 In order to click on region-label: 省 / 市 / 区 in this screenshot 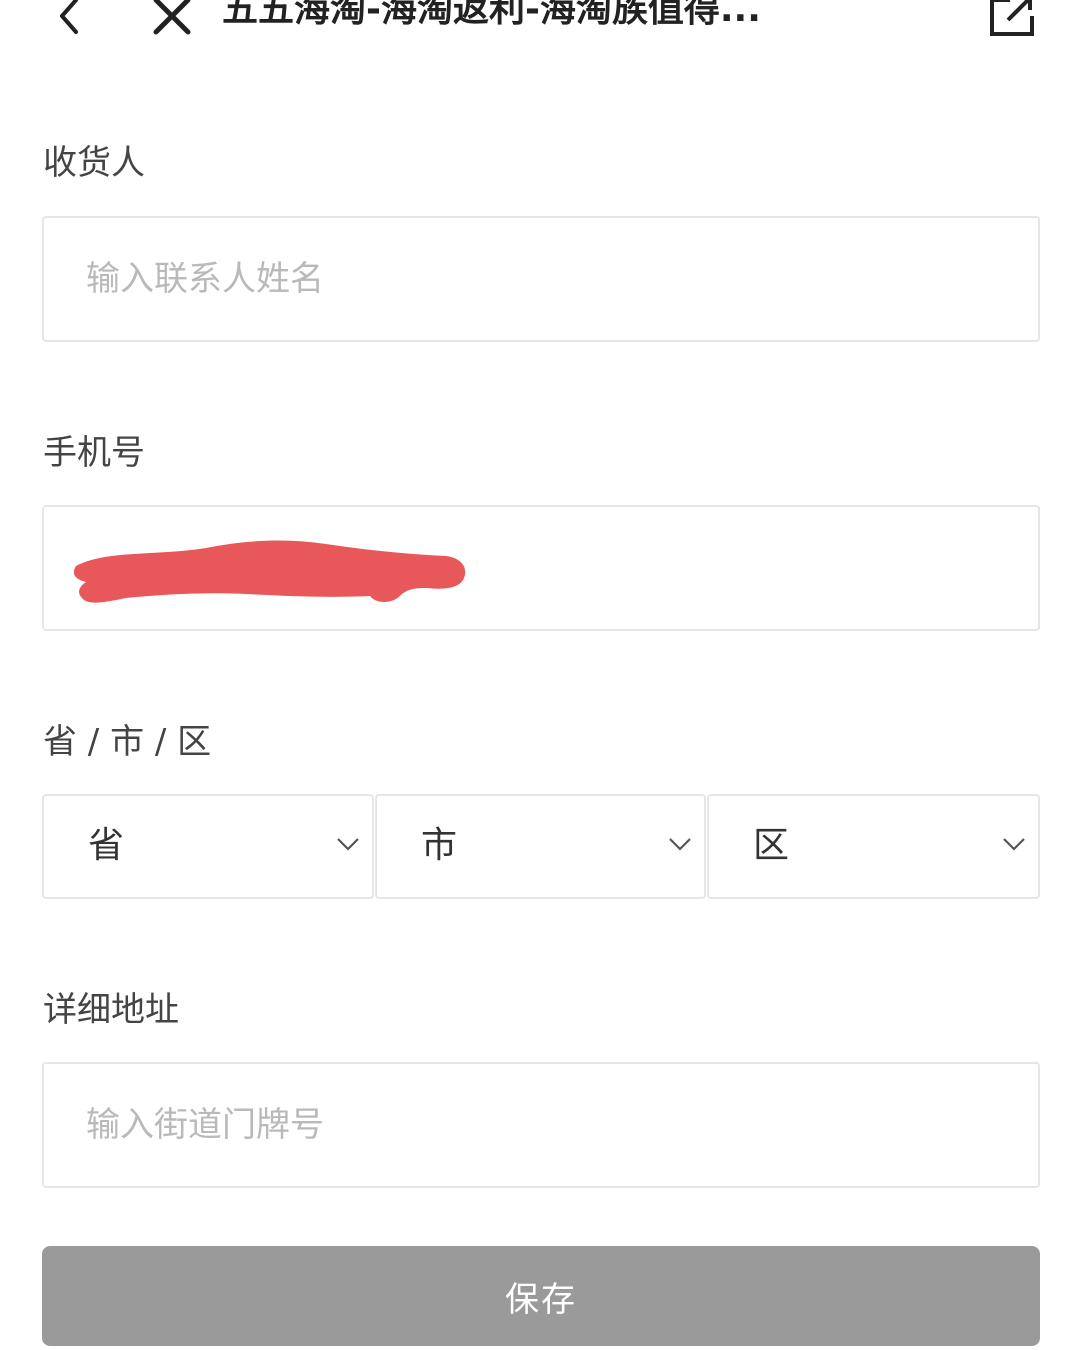, I will do `click(127, 742)`.